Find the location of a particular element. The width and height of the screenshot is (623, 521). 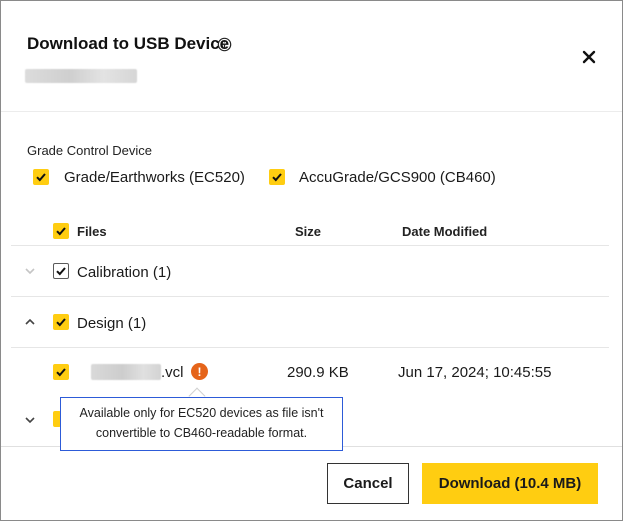

chevron-up-icon is located at coordinates (30, 322).